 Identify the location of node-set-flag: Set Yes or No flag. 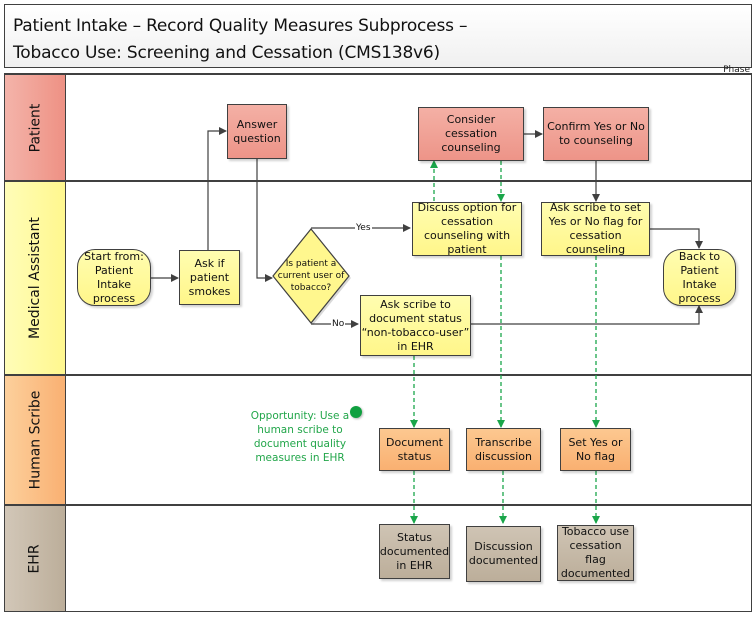
(595, 449).